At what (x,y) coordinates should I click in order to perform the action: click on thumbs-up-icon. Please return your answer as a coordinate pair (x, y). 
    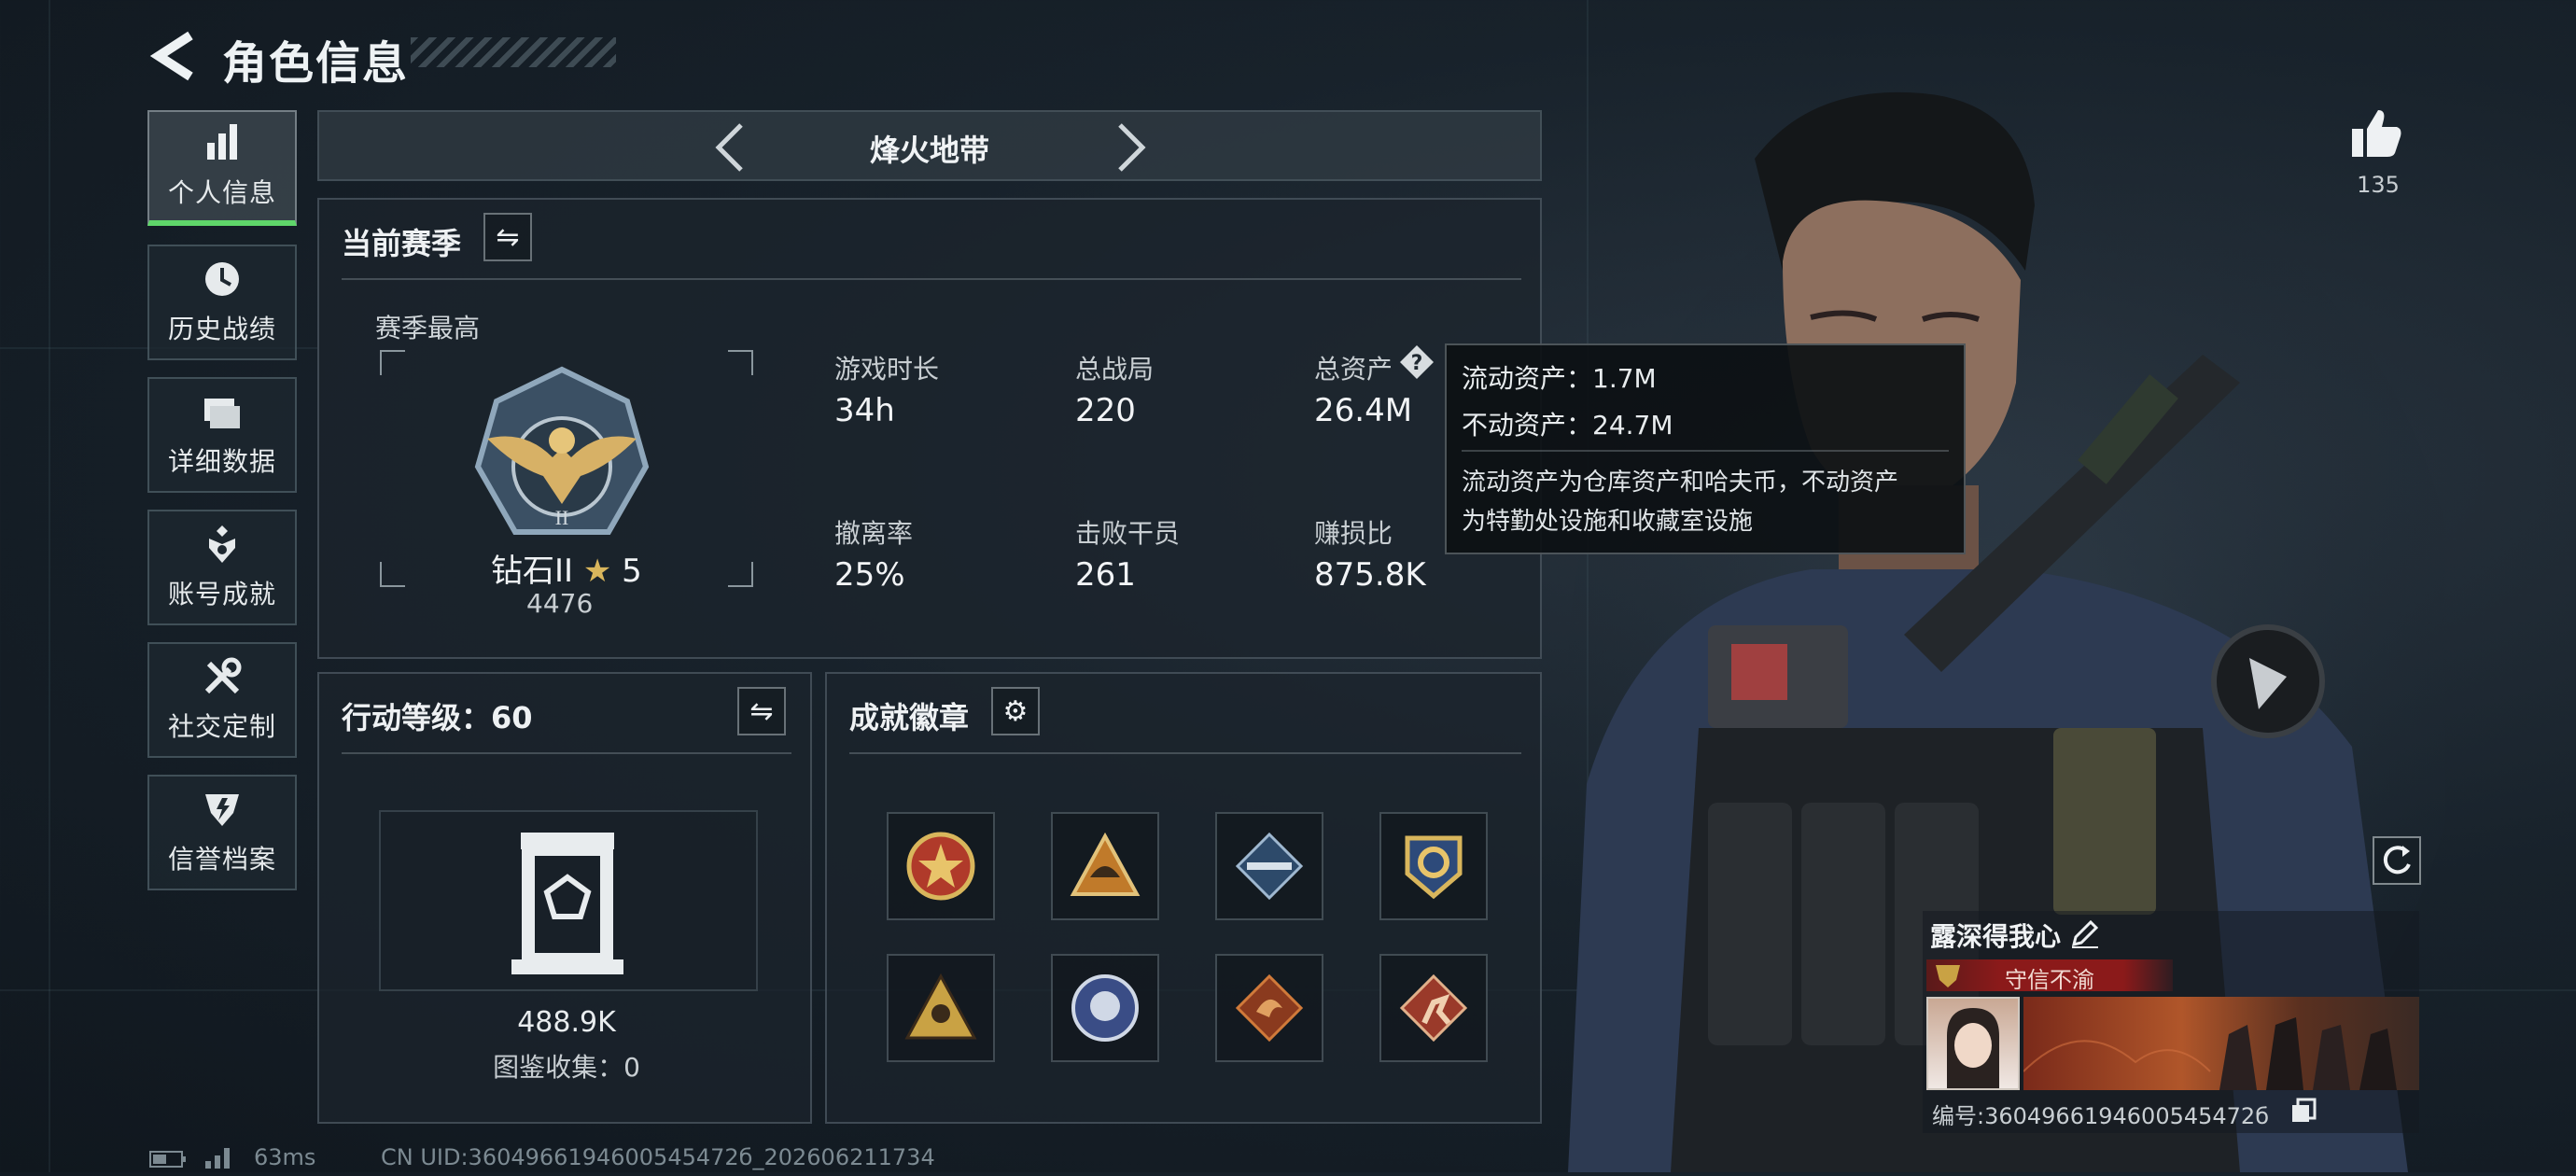
    Looking at the image, I should click on (2376, 133).